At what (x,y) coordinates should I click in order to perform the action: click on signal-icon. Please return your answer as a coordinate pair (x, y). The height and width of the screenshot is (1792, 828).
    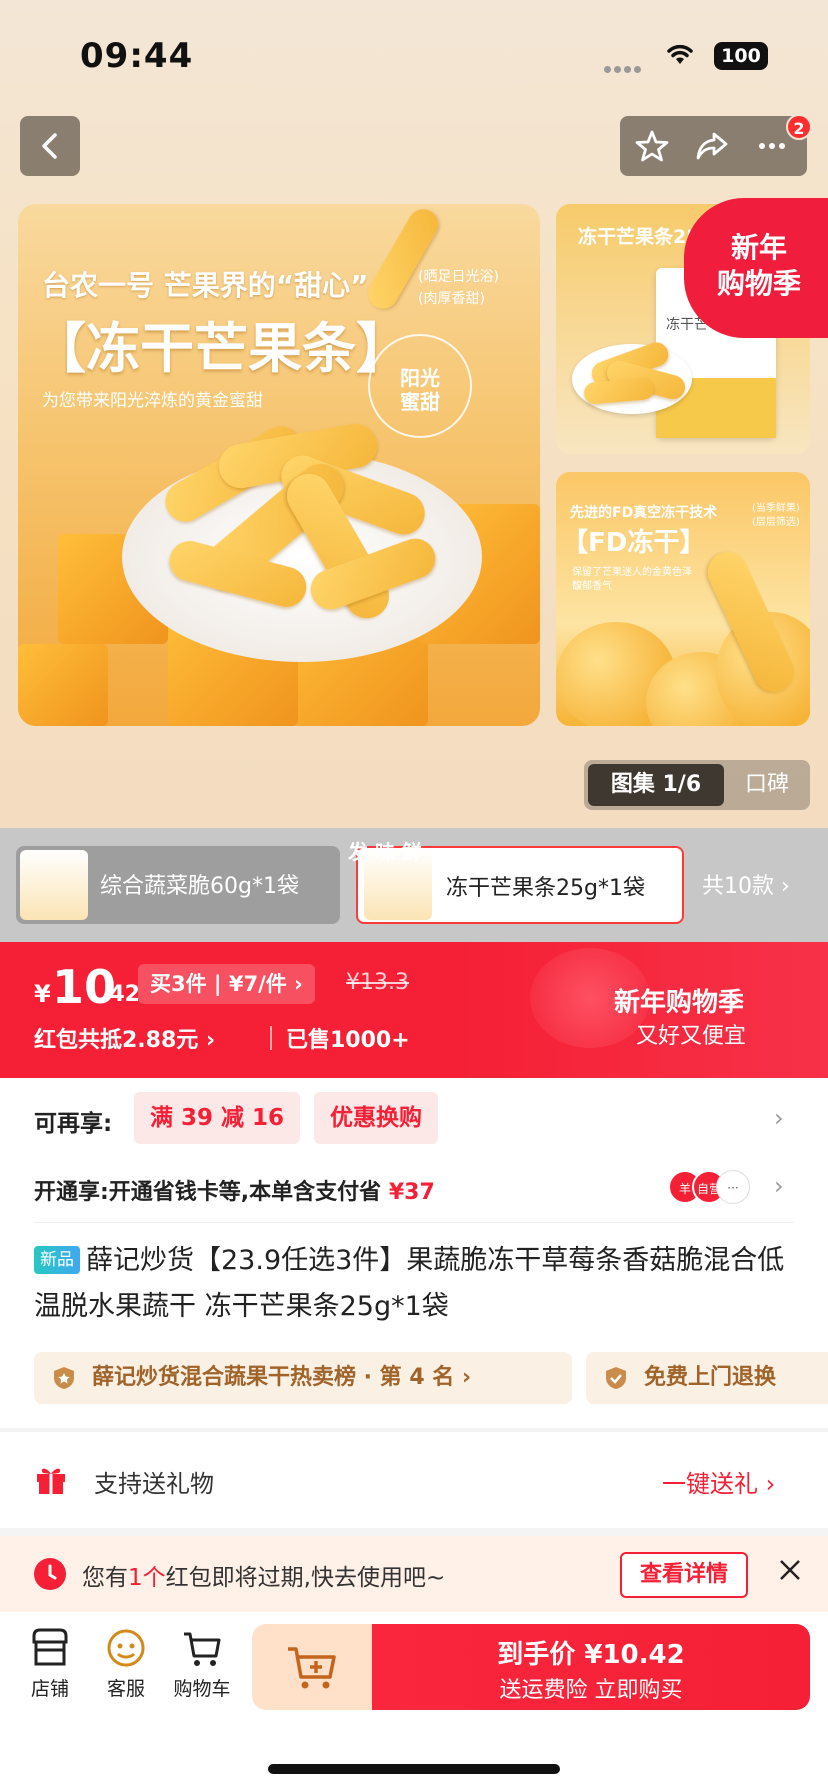
    Looking at the image, I should click on (624, 67).